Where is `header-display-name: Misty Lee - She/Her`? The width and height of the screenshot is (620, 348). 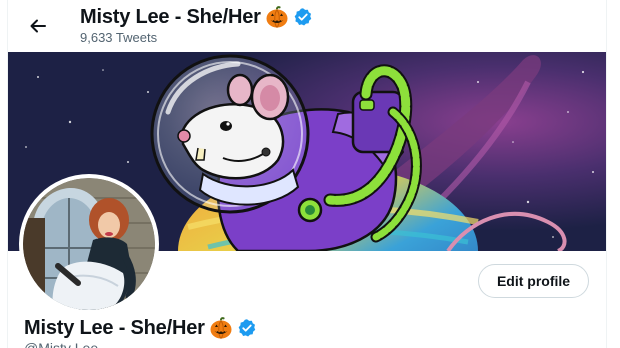 header-display-name: Misty Lee - She/Her is located at coordinates (170, 16).